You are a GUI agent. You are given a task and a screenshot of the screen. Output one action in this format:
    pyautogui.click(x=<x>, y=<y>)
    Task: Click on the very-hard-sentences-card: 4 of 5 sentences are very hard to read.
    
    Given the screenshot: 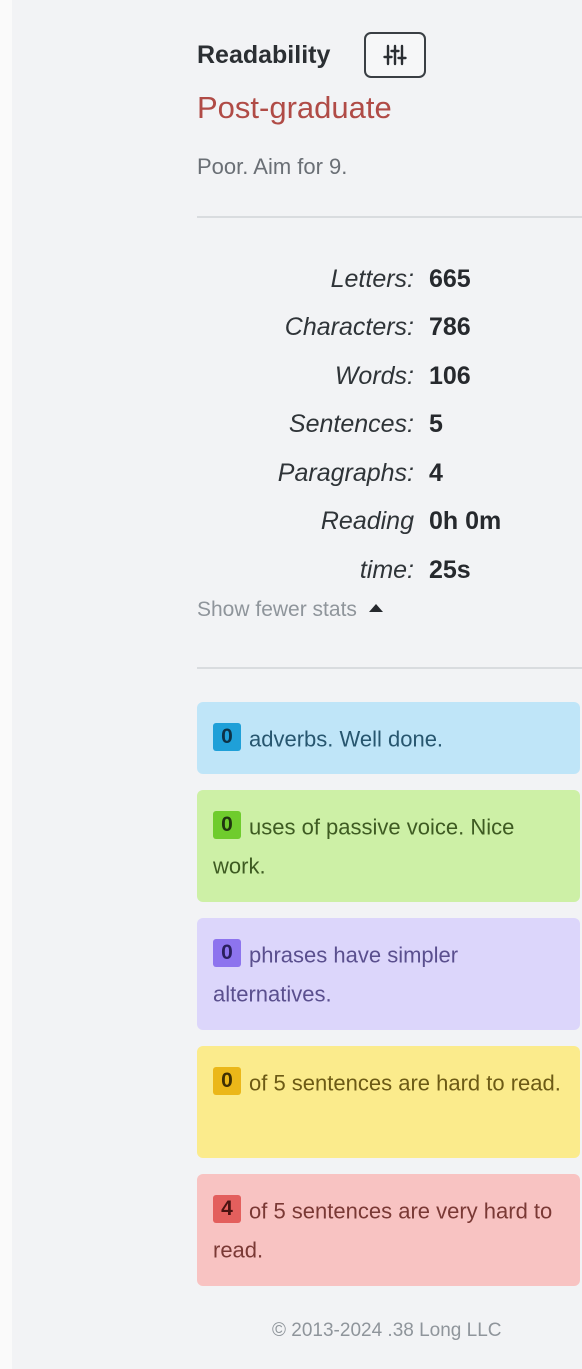 What is the action you would take?
    pyautogui.click(x=388, y=1230)
    